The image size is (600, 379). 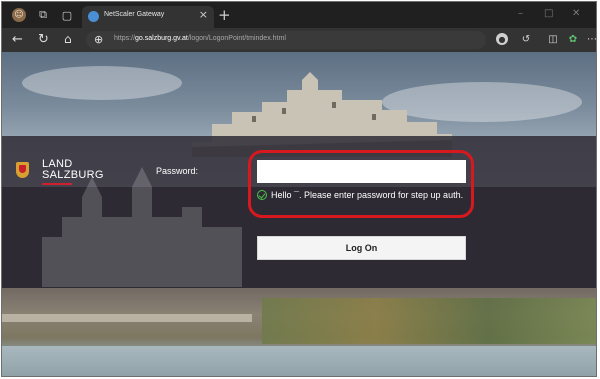 What do you see at coordinates (93, 16) in the screenshot?
I see `netscaler-favicon-icon` at bounding box center [93, 16].